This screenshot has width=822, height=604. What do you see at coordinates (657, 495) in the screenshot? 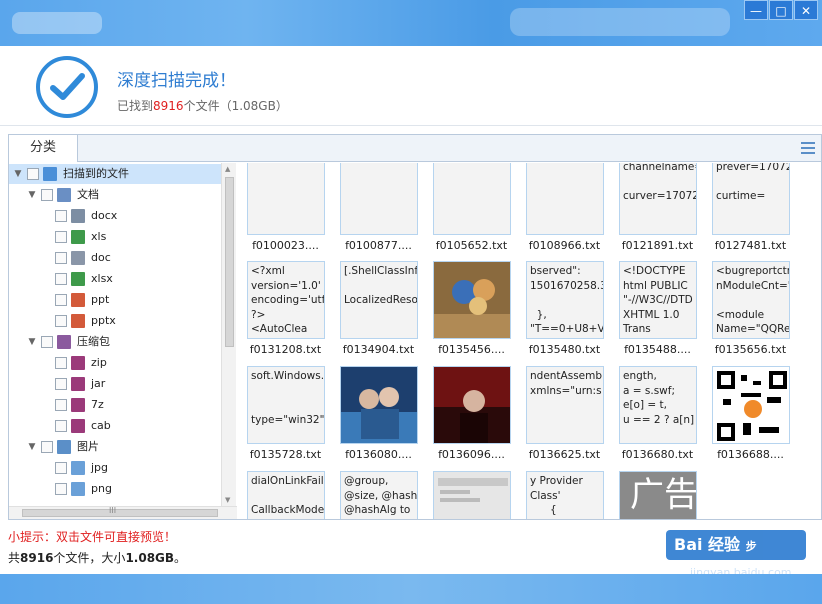
I see `file-item: 广告` at bounding box center [657, 495].